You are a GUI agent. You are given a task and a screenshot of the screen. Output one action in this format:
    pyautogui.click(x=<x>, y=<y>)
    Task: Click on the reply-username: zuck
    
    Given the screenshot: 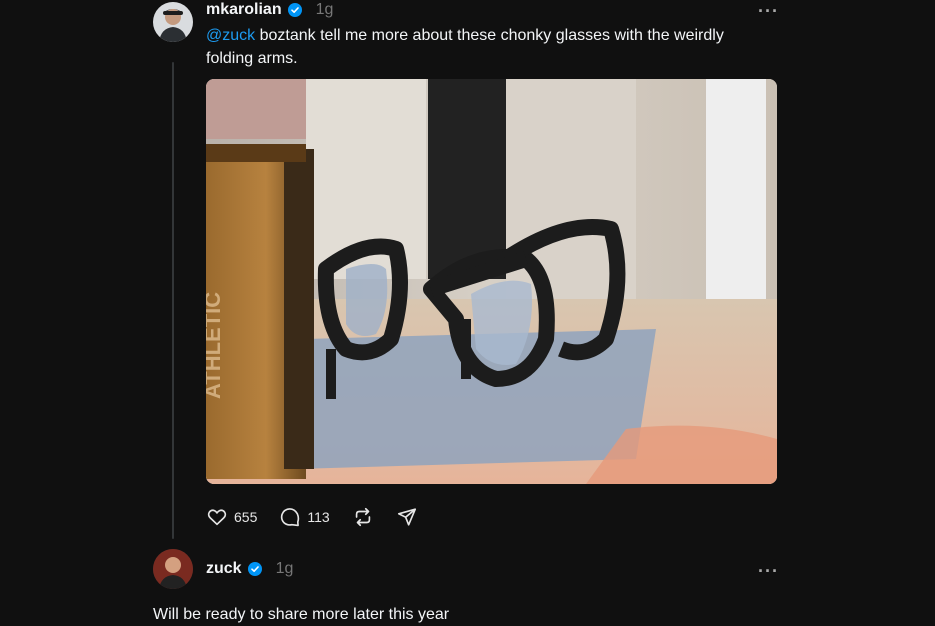 What is the action you would take?
    pyautogui.click(x=224, y=569)
    